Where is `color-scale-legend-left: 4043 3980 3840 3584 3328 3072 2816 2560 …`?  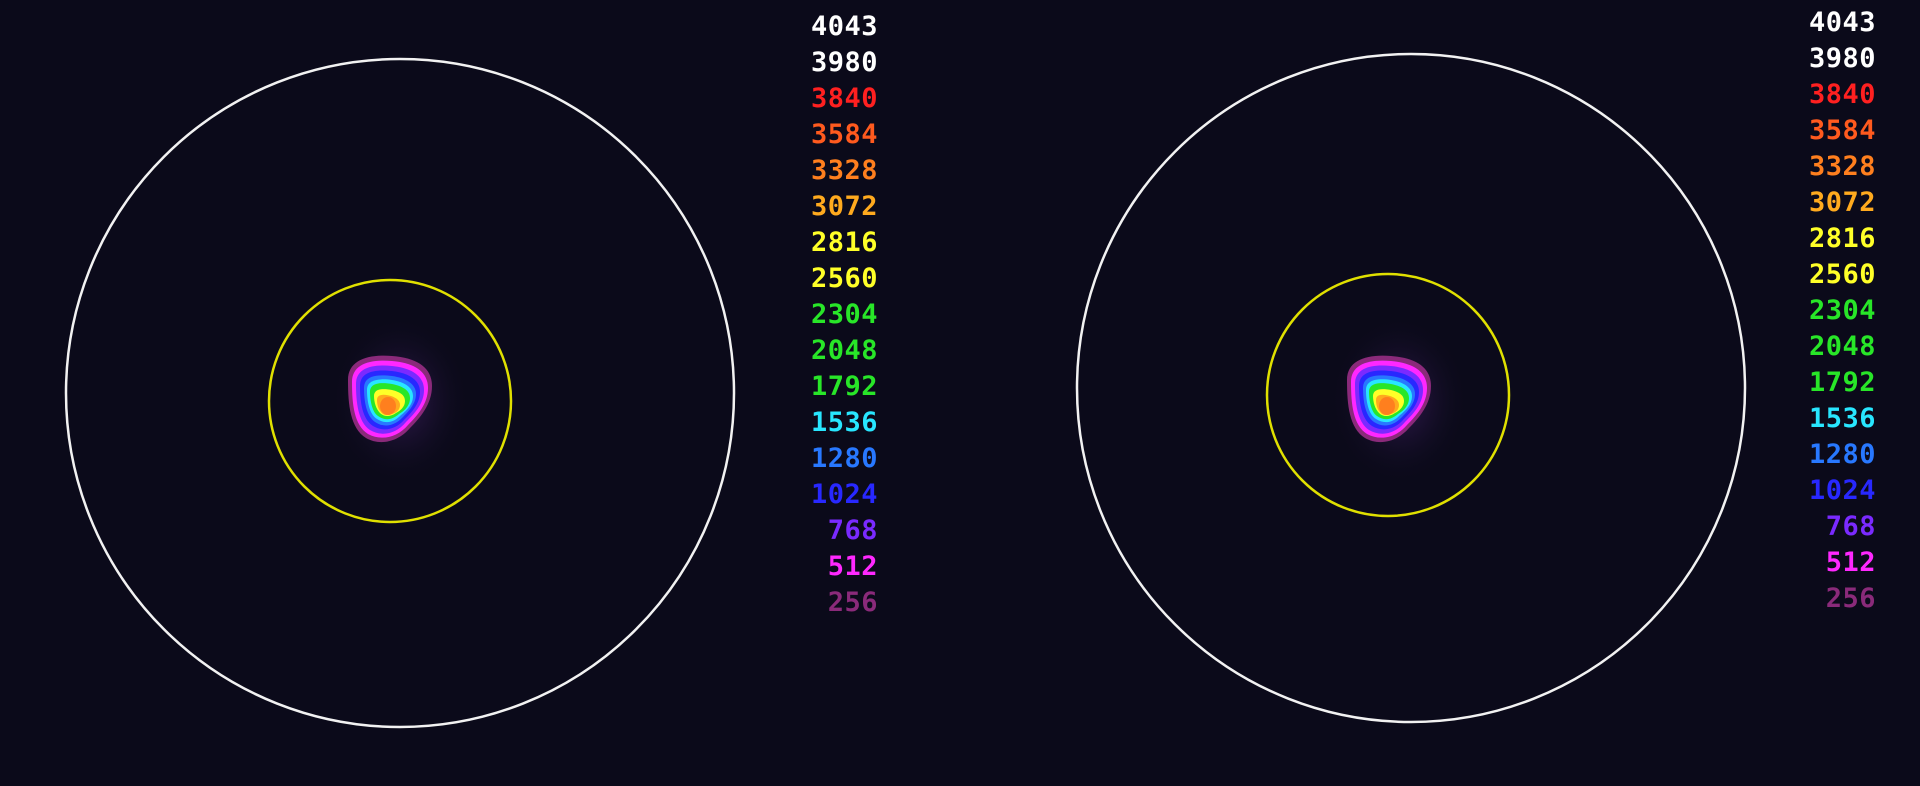
color-scale-legend-left: 4043 3980 3840 3584 3328 3072 2816 2560 … is located at coordinates (823, 315).